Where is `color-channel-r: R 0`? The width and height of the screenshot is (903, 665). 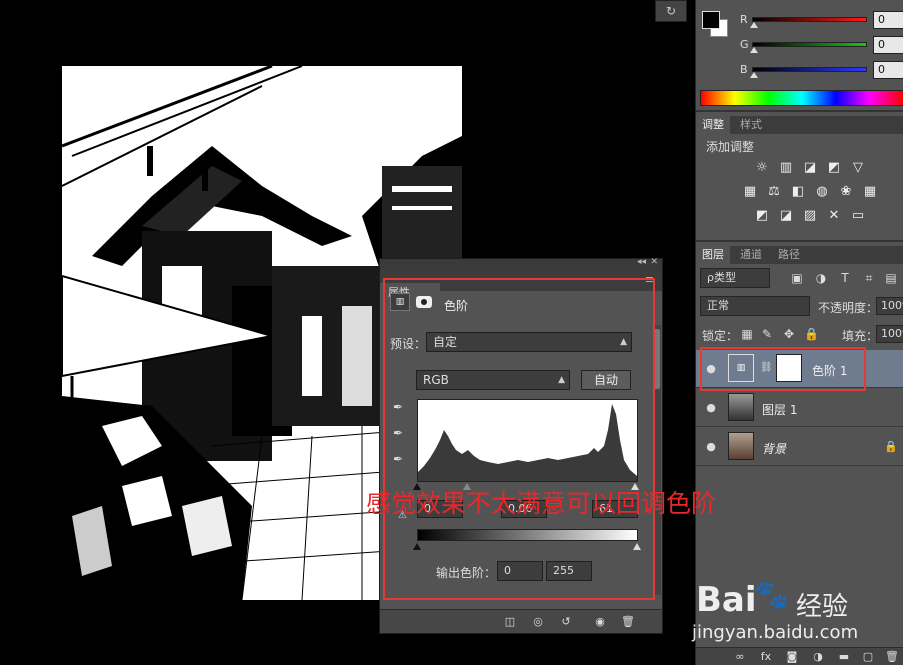 color-channel-r: R 0 is located at coordinates (819, 20).